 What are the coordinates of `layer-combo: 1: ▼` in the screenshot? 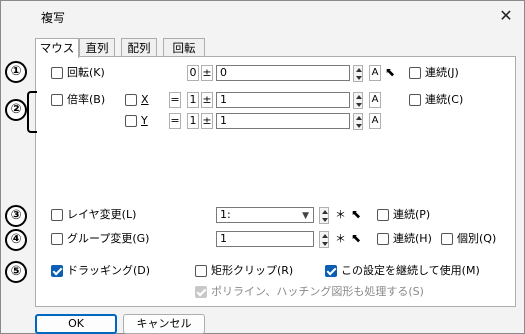 It's located at (265, 215).